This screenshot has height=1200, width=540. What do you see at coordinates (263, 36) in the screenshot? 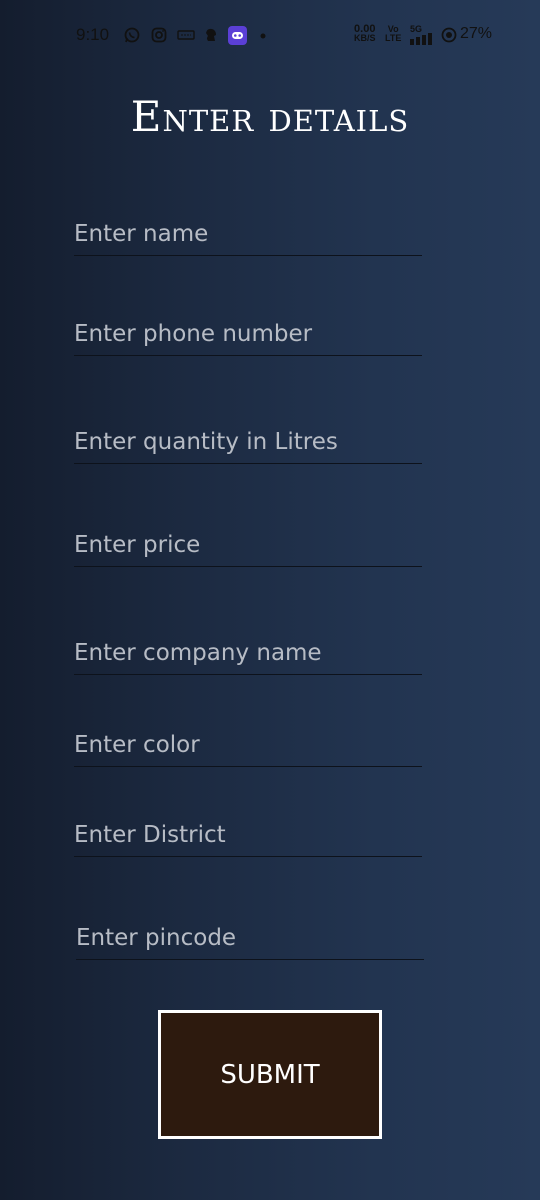
I see `dot-icon` at bounding box center [263, 36].